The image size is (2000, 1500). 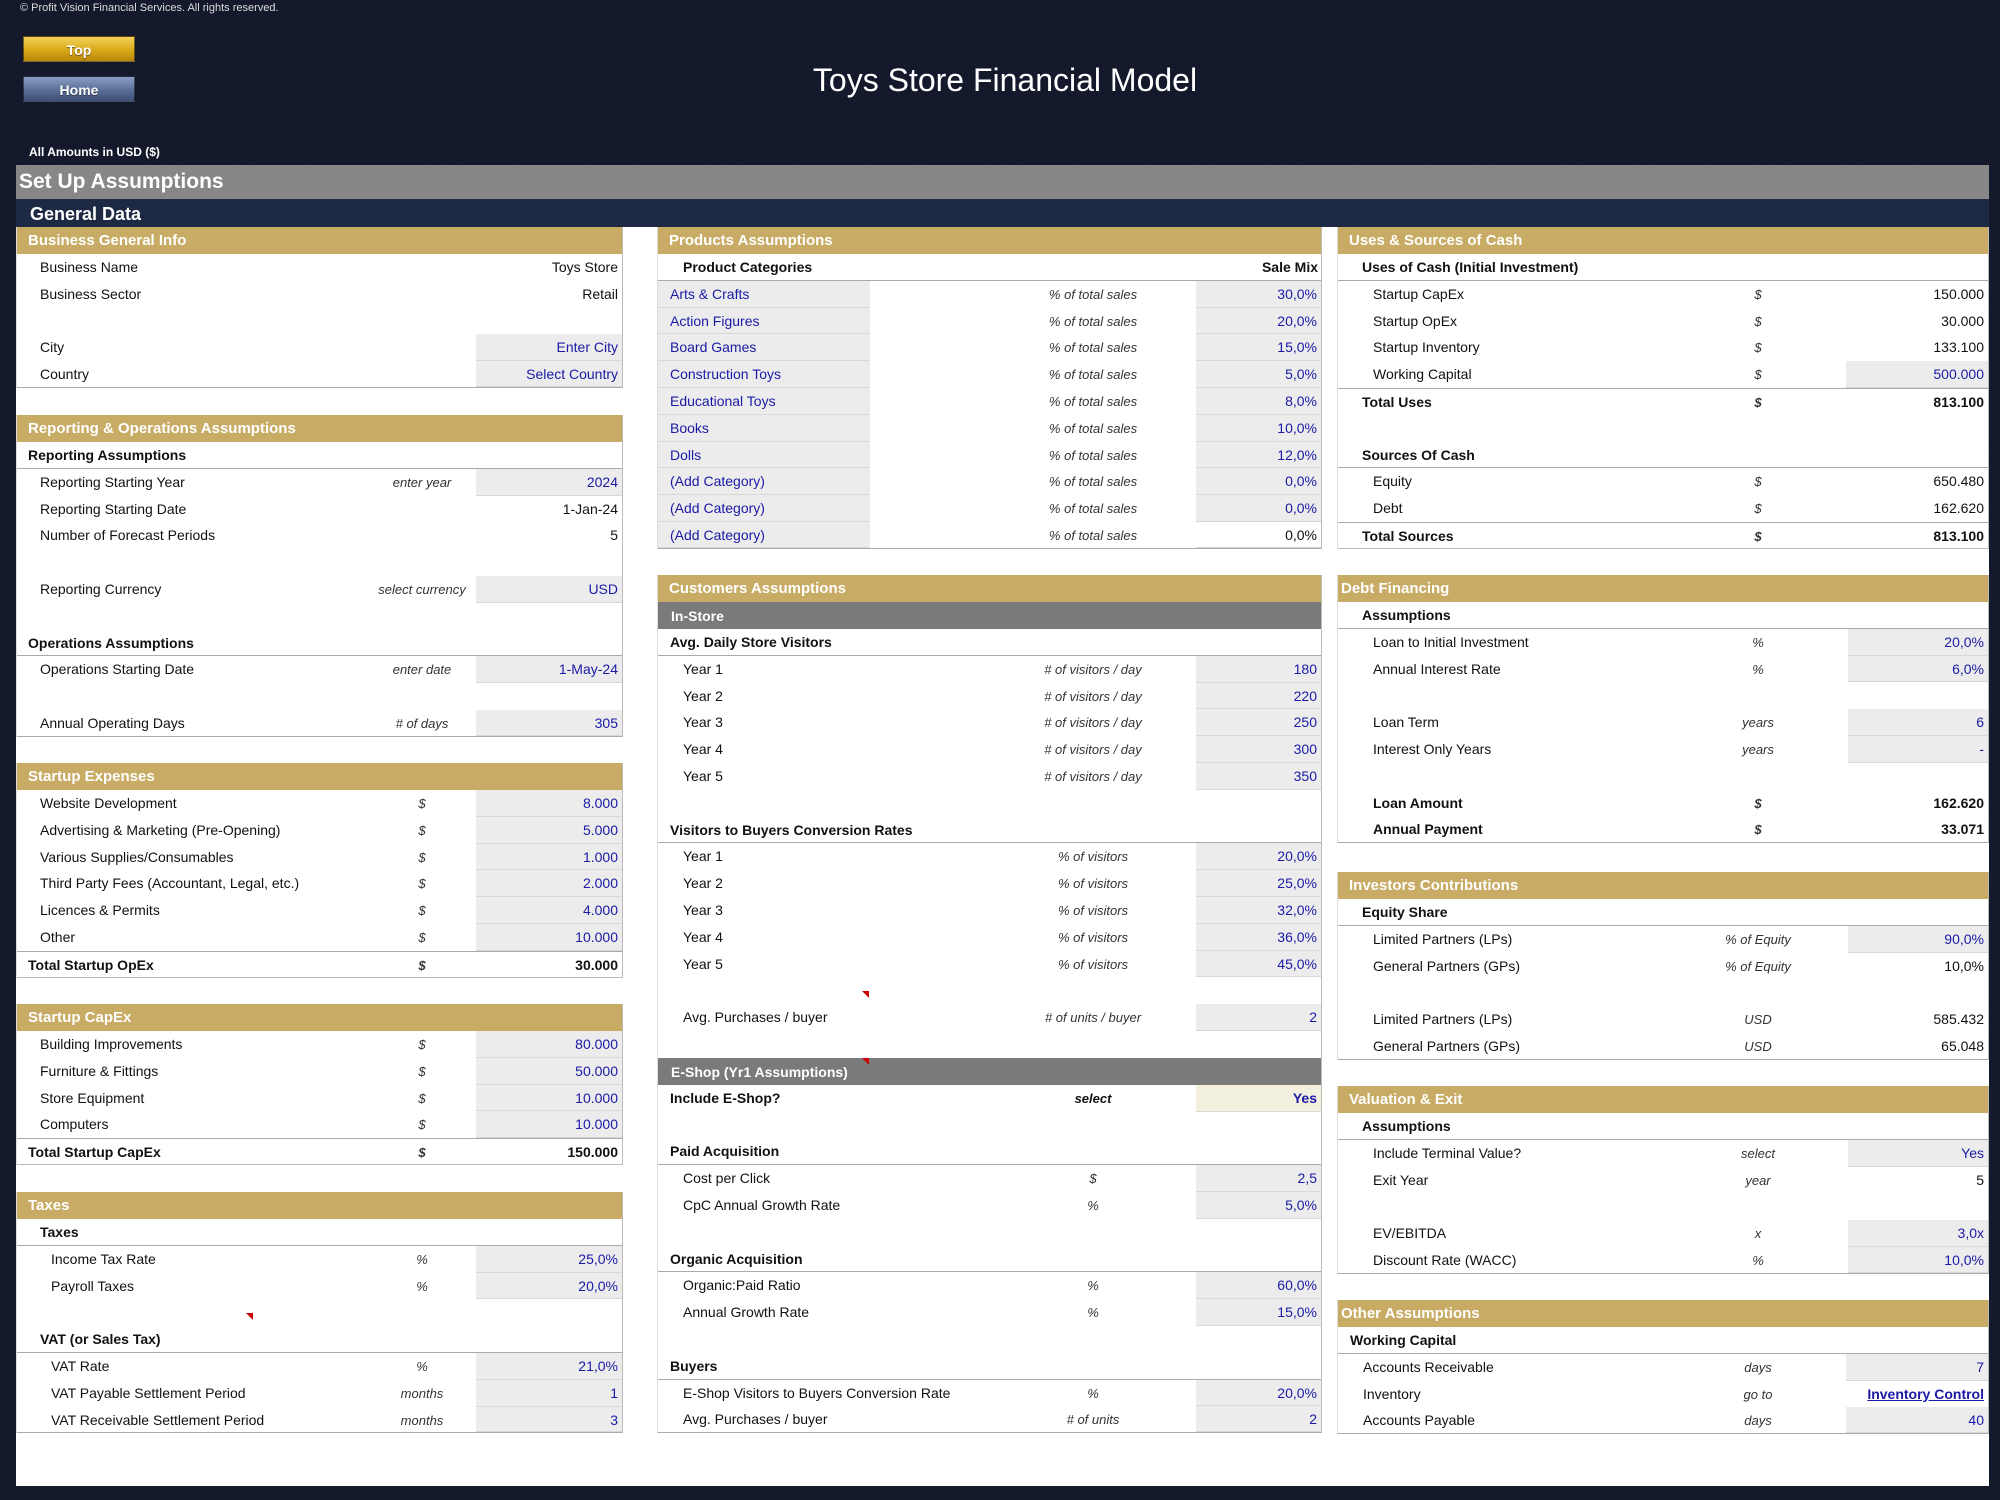 I want to click on vat-payable-input: 1, so click(x=549, y=1393).